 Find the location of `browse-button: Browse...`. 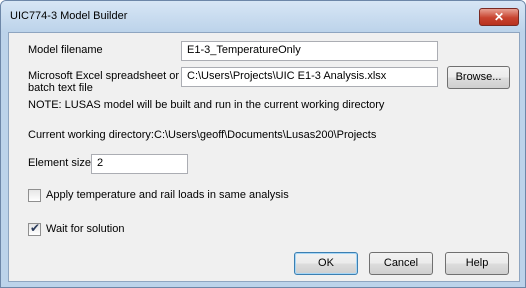

browse-button: Browse... is located at coordinates (478, 77).